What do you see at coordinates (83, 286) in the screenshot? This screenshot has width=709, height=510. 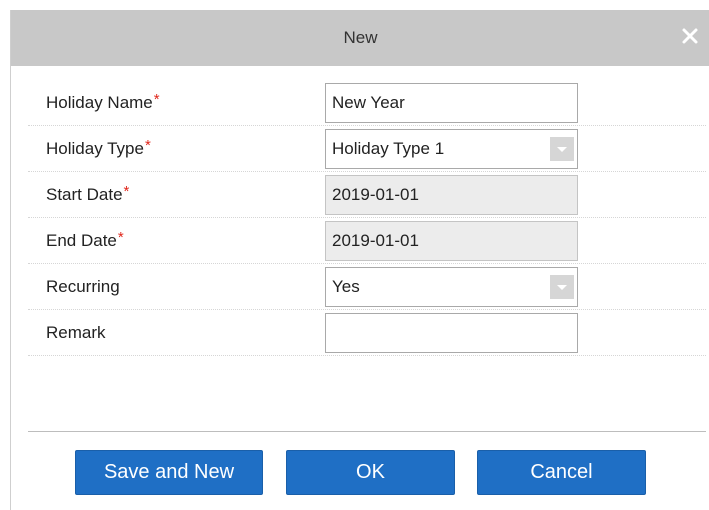 I see `recurring-label: Recurring` at bounding box center [83, 286].